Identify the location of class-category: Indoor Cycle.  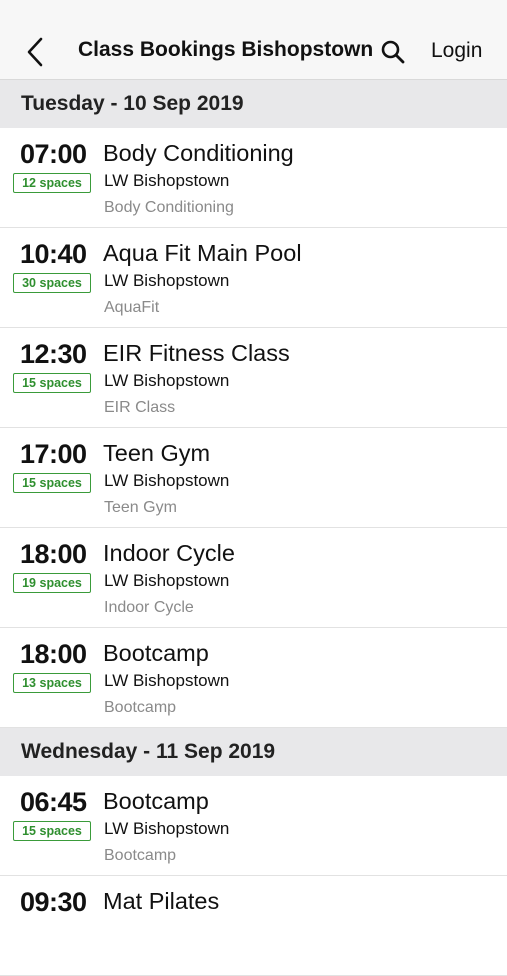
(149, 607).